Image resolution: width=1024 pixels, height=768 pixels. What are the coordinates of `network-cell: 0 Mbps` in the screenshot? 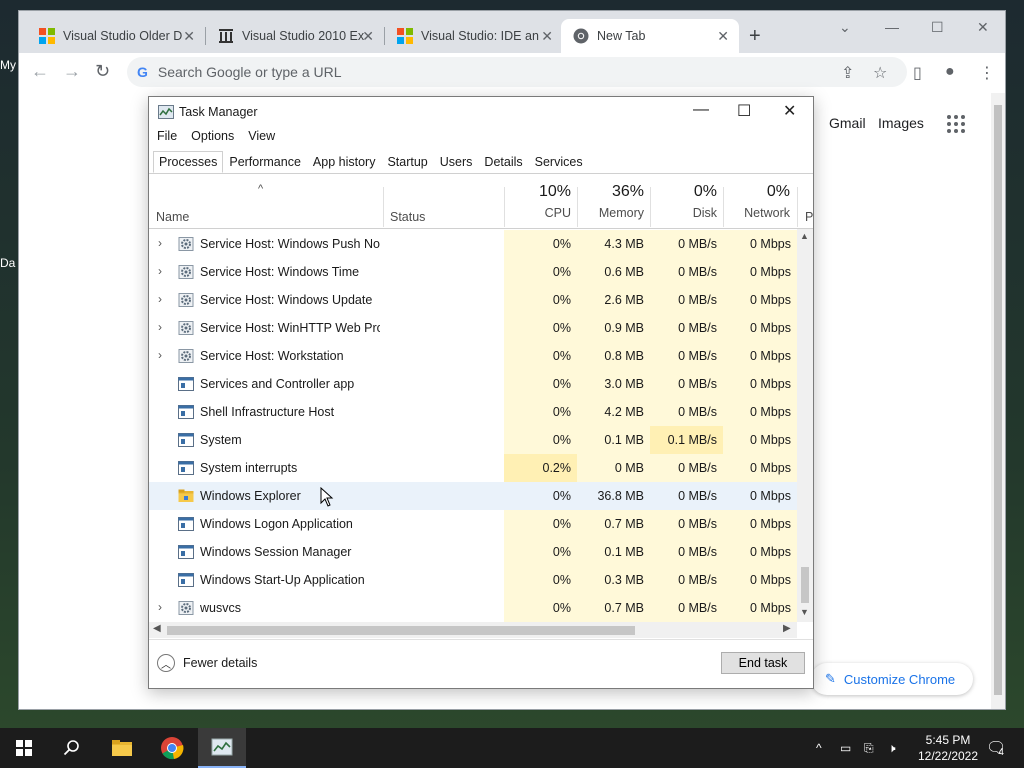 It's located at (760, 272).